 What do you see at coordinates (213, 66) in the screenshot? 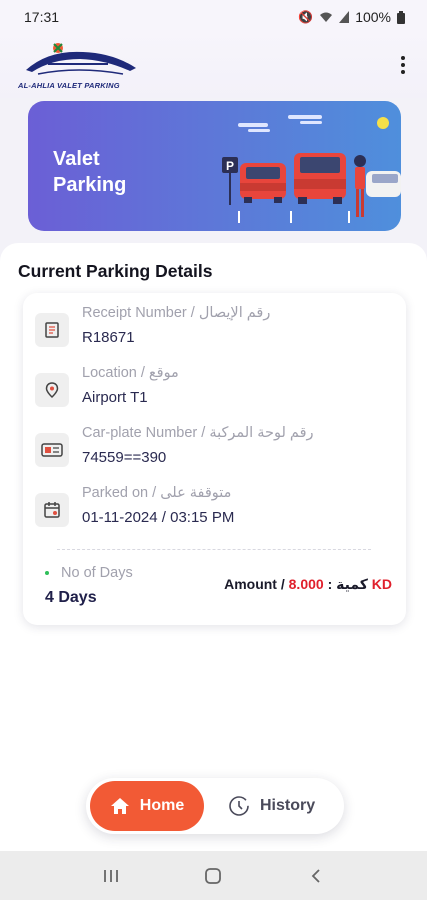
I see `app-header: AL-AHLIA VALET PARKING` at bounding box center [213, 66].